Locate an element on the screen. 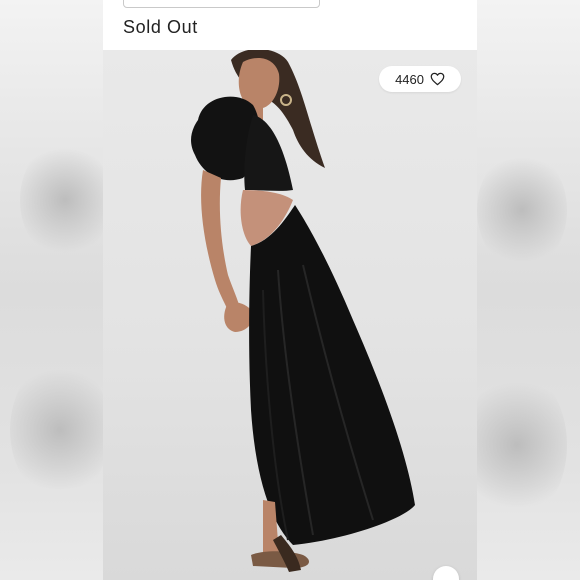 Image resolution: width=580 pixels, height=580 pixels. like-button: 4460 is located at coordinates (420, 79).